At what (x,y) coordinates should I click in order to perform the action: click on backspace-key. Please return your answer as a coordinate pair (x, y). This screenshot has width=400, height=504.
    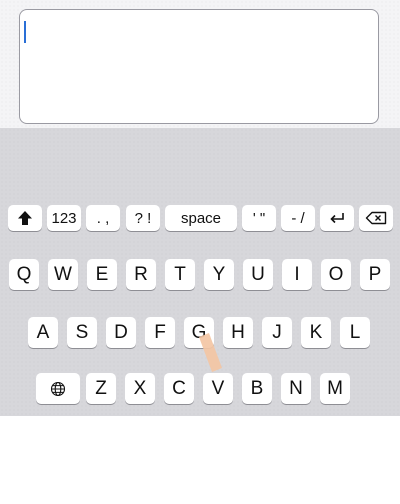
    Looking at the image, I should click on (376, 218).